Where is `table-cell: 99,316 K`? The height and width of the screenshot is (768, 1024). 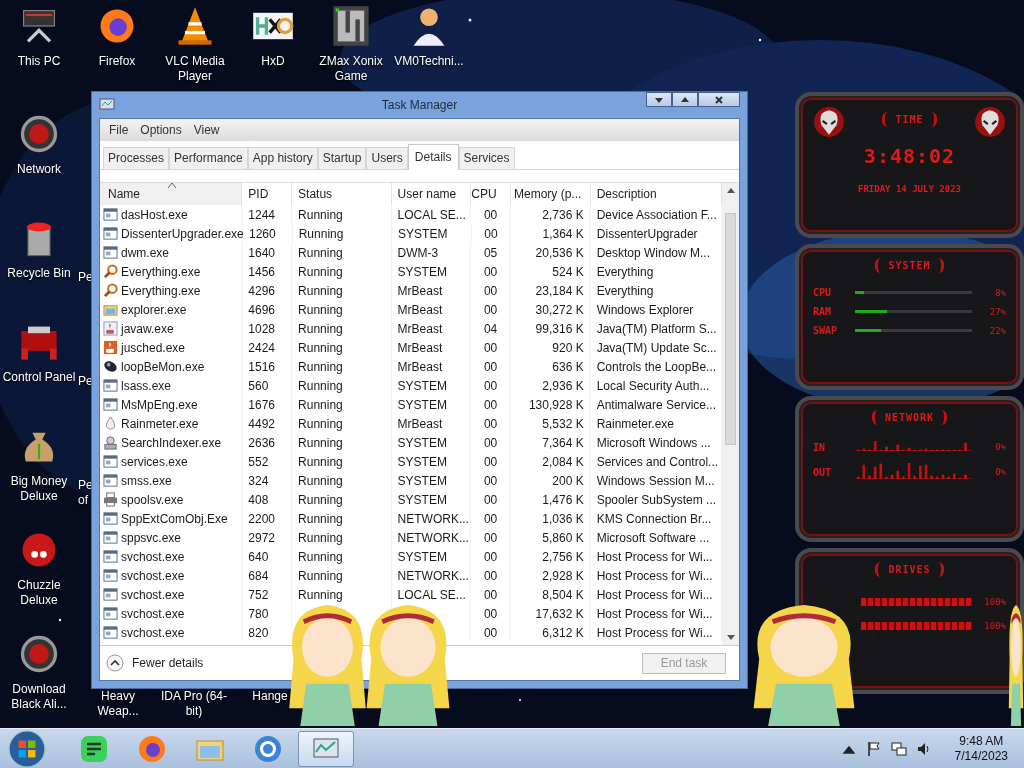
table-cell: 99,316 K is located at coordinates (559, 328).